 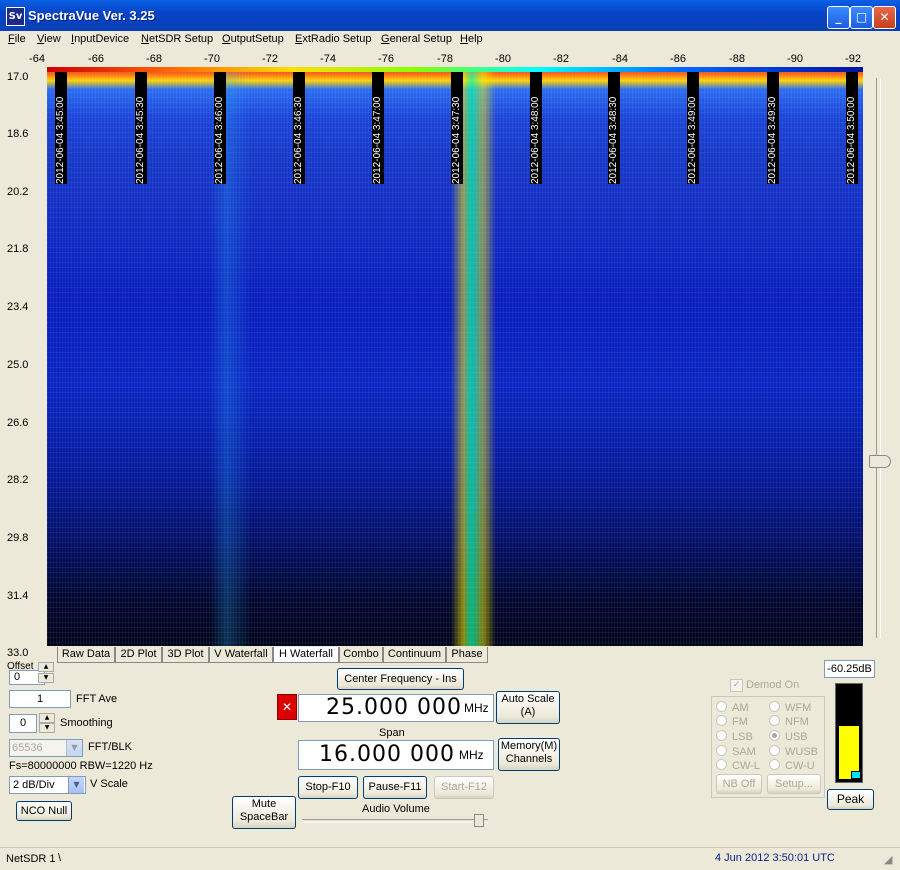 What do you see at coordinates (18, 653) in the screenshot?
I see `y-tick: 33.0` at bounding box center [18, 653].